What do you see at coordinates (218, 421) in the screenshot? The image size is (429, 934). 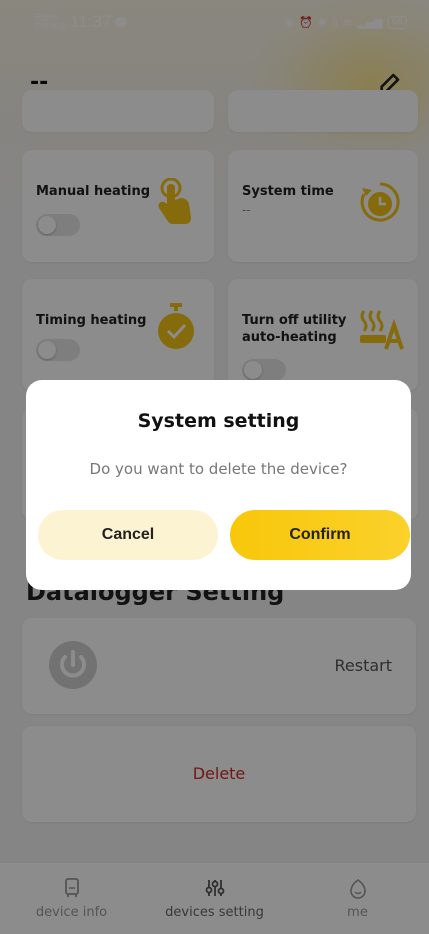 I see `dialog-title: System setting` at bounding box center [218, 421].